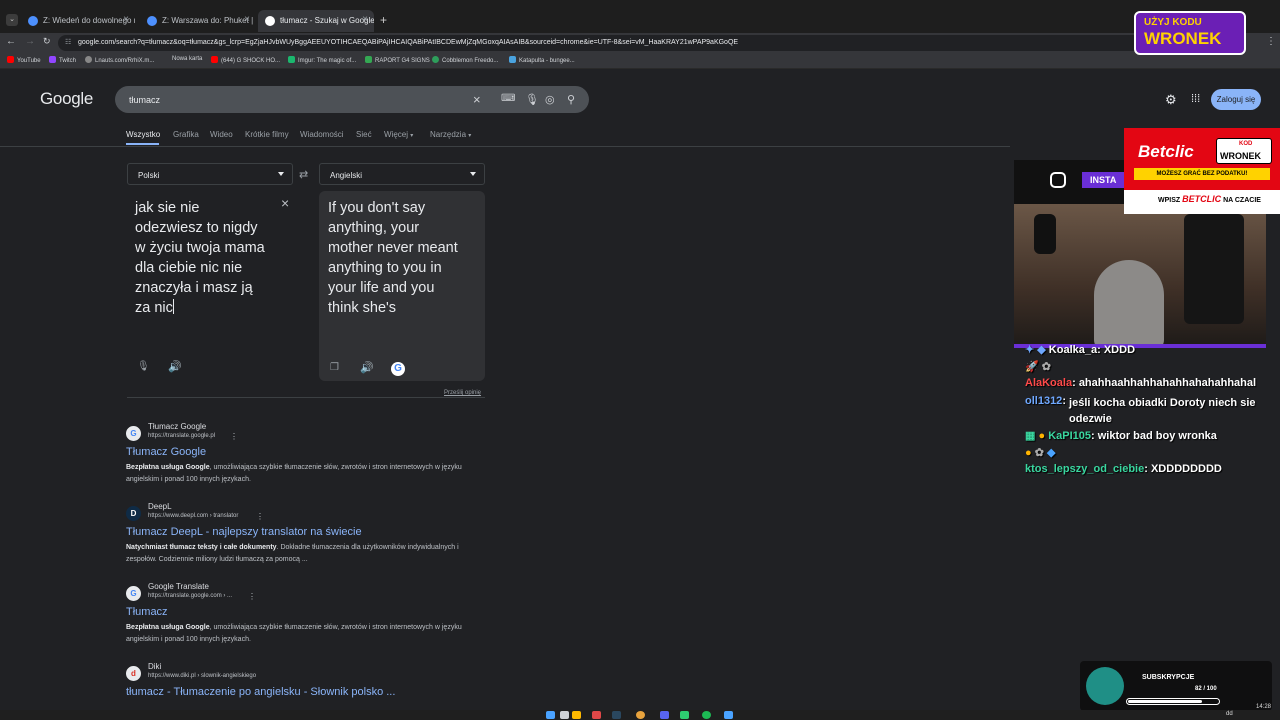  Describe the element at coordinates (78, 21) in the screenshot. I see `tab-wieden: Z: Wiedeń do dowolnego miej... ×` at that location.